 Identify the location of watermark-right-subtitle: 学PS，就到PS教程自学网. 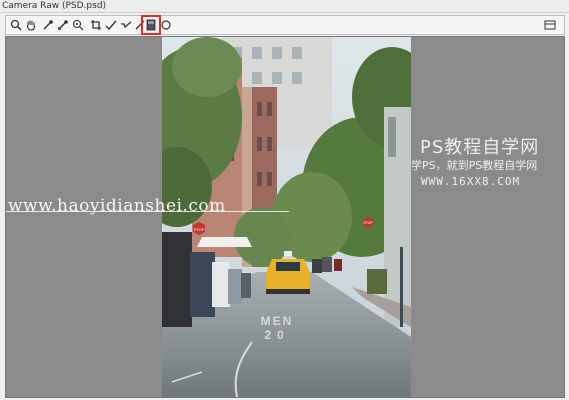
(474, 165).